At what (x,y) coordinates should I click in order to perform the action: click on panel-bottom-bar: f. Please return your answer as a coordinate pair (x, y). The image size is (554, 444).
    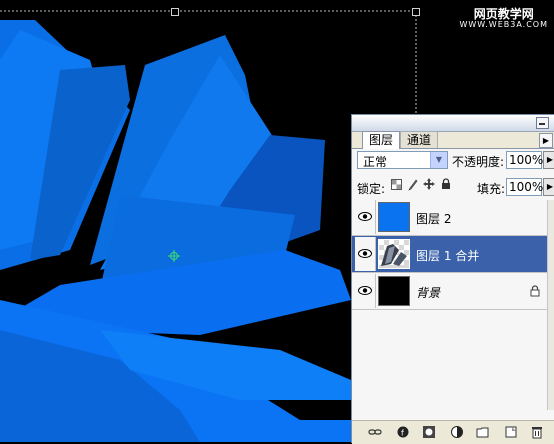
    Looking at the image, I should click on (453, 432).